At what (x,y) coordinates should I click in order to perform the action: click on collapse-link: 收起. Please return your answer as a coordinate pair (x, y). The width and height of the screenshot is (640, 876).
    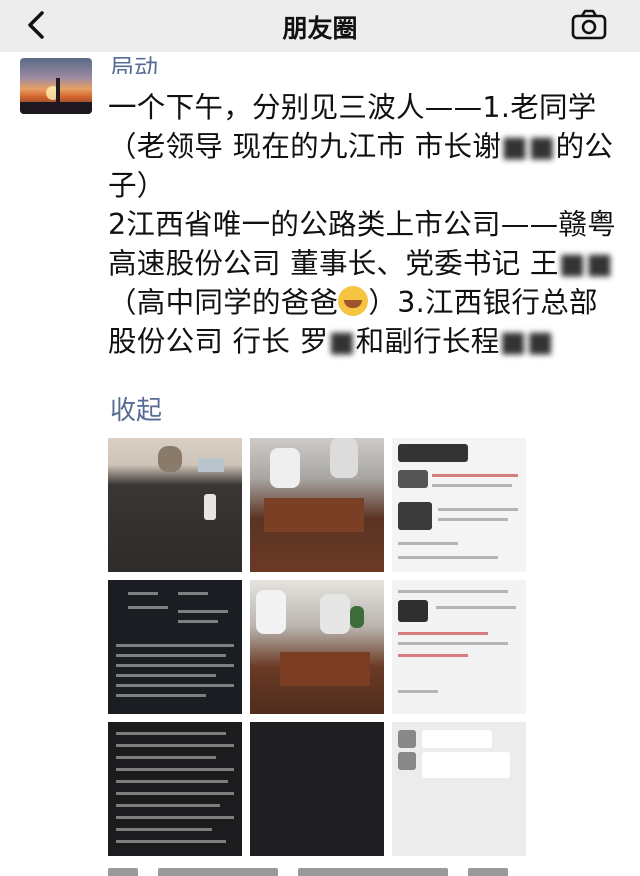
    Looking at the image, I should click on (136, 408).